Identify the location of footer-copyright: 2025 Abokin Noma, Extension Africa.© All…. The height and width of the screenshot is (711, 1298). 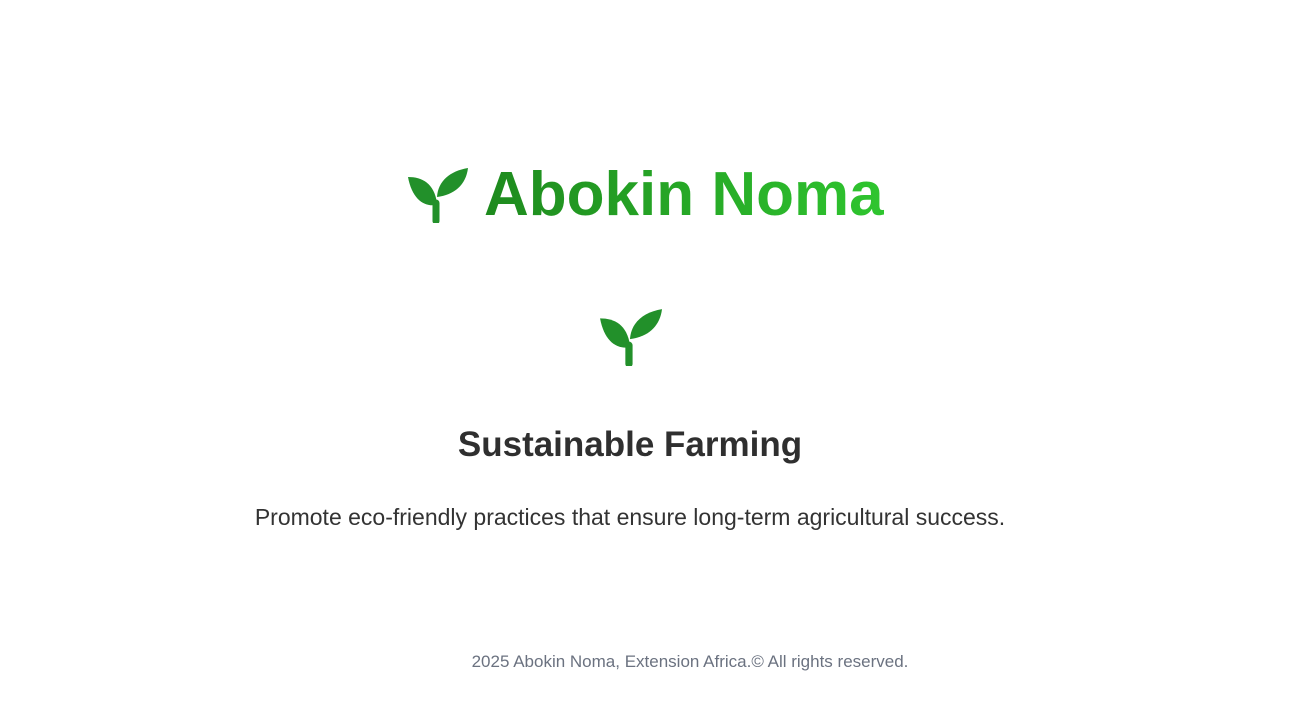
(690, 661).